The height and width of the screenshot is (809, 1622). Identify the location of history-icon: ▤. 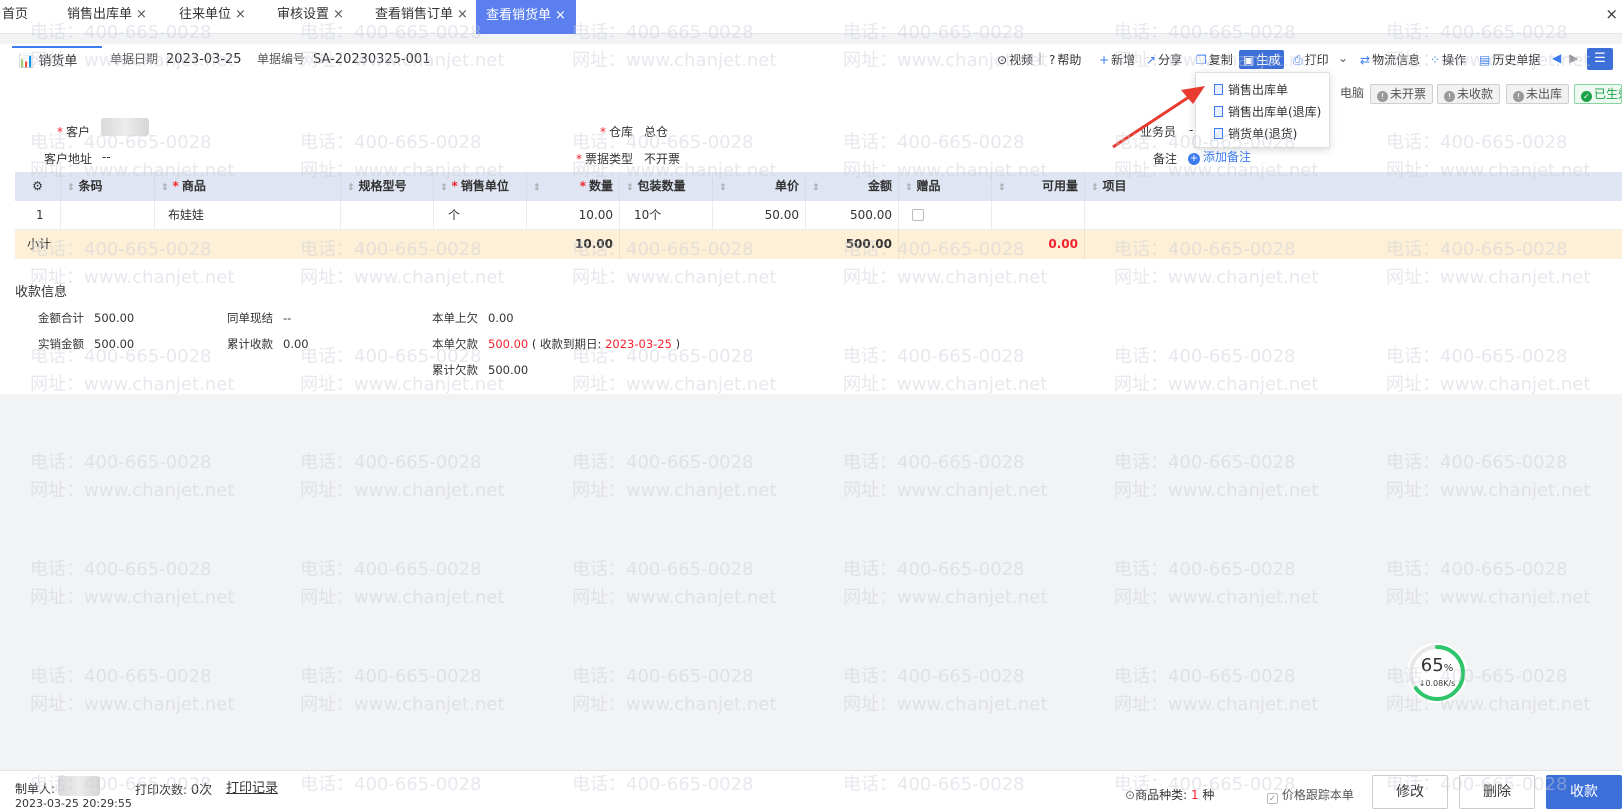
(1485, 60).